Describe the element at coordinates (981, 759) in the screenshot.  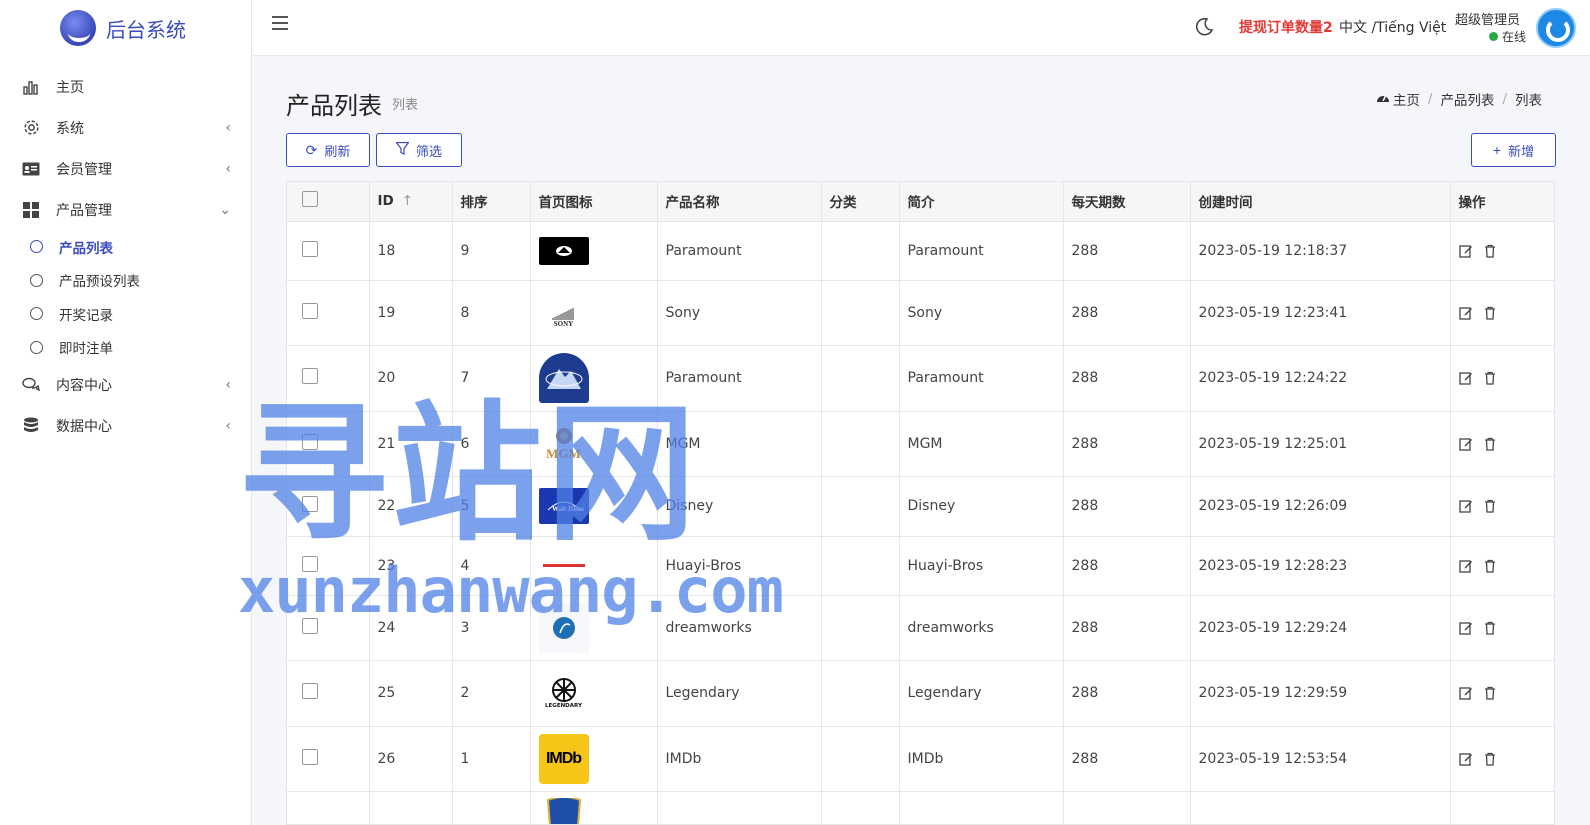
I see `cell-intro: IMDb` at that location.